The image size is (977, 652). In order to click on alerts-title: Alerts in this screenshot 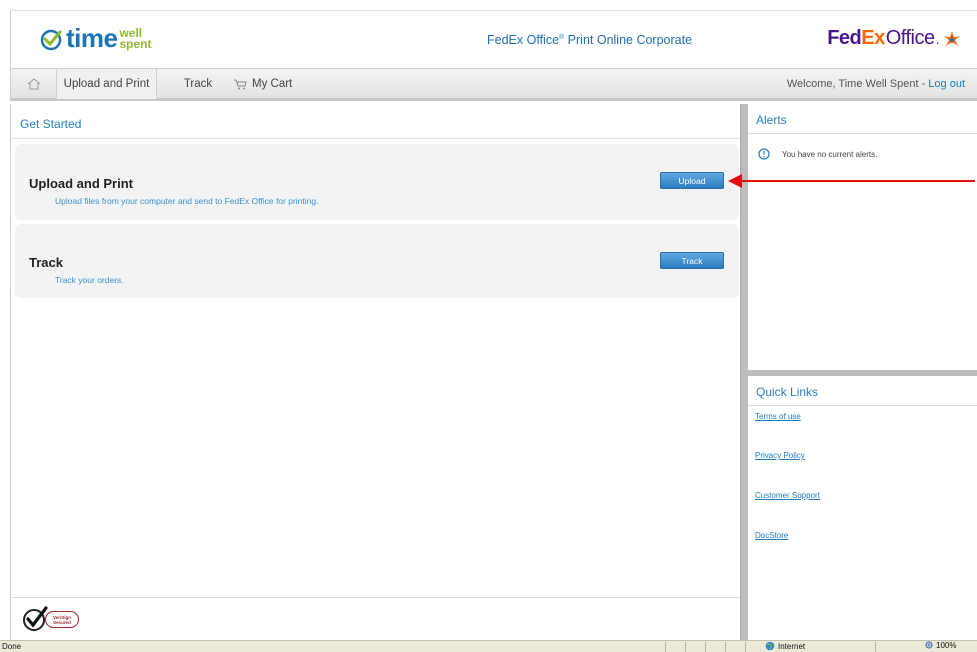, I will do `click(771, 120)`.